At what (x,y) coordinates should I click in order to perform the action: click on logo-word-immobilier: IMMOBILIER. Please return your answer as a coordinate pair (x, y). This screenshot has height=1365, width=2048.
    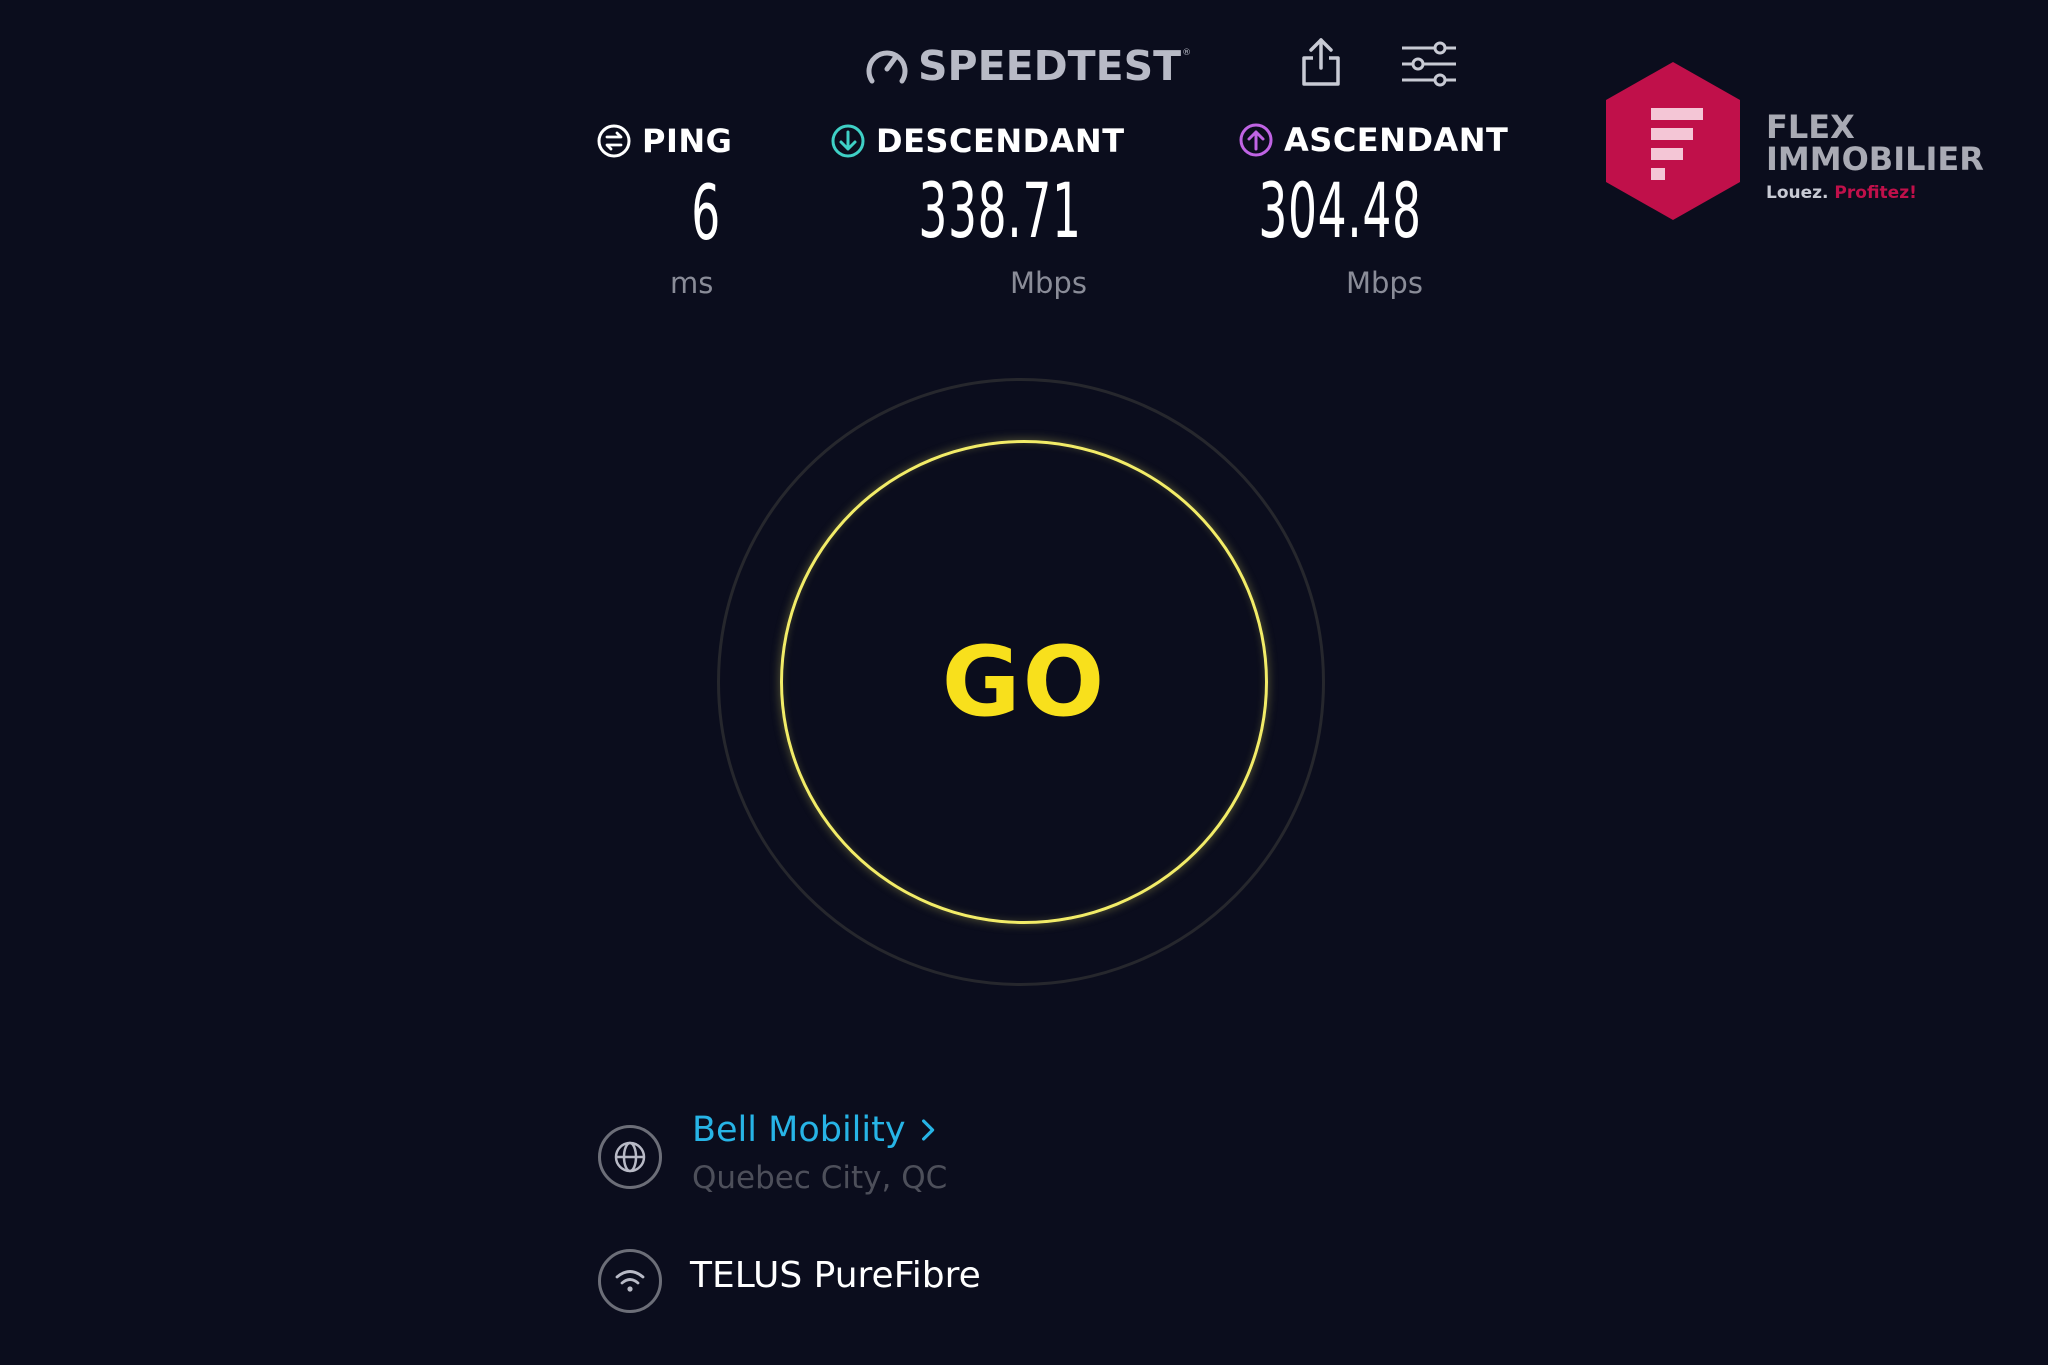
    Looking at the image, I should click on (1875, 159).